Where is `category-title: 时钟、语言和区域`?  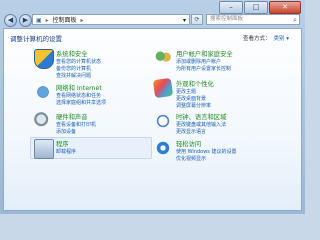
category-title: 时钟、语言和区域 is located at coordinates (201, 116).